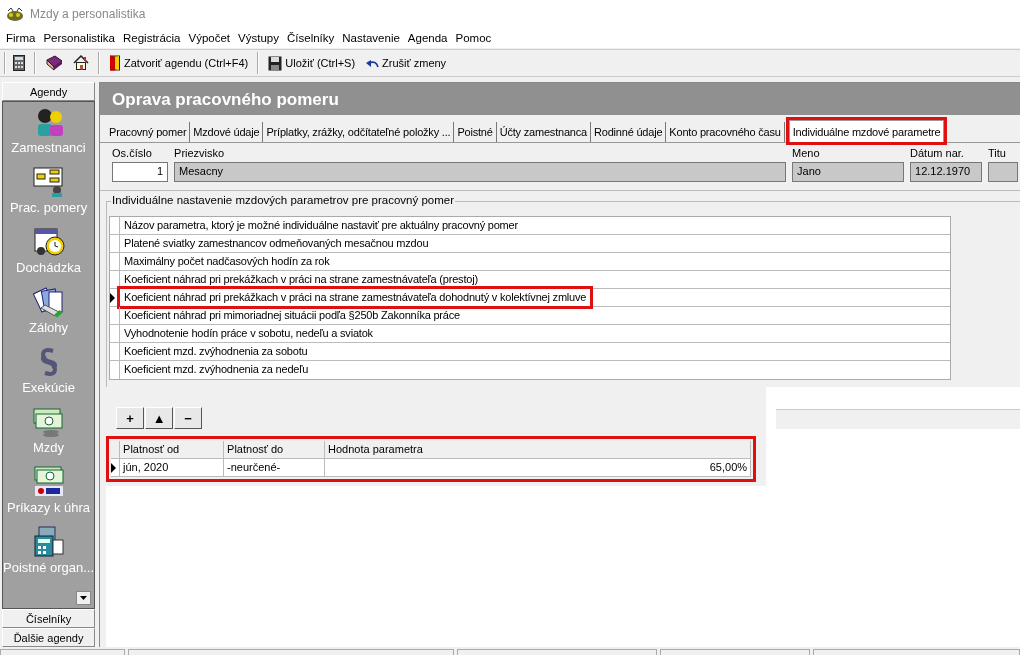 The image size is (1020, 655). What do you see at coordinates (629, 132) in the screenshot?
I see `tab: Rodinné údaje` at bounding box center [629, 132].